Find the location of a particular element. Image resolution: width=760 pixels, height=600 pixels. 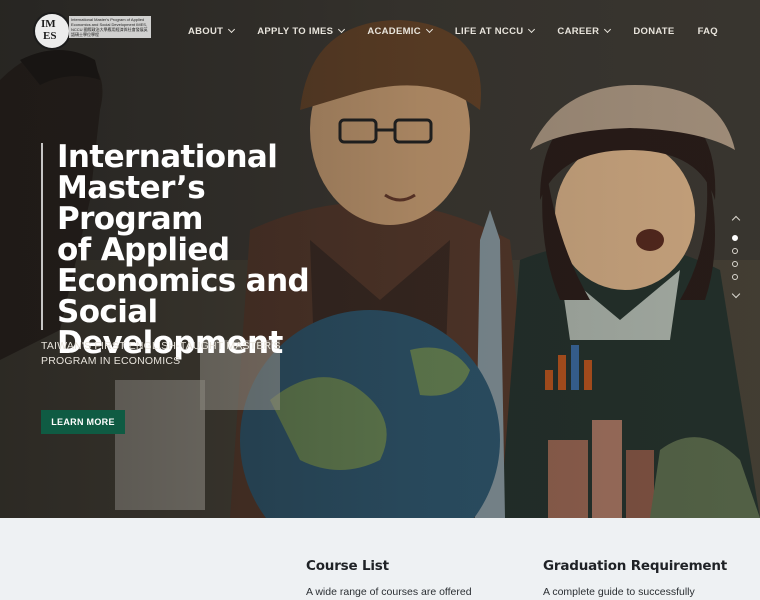

nav-label: FAQ is located at coordinates (707, 31).